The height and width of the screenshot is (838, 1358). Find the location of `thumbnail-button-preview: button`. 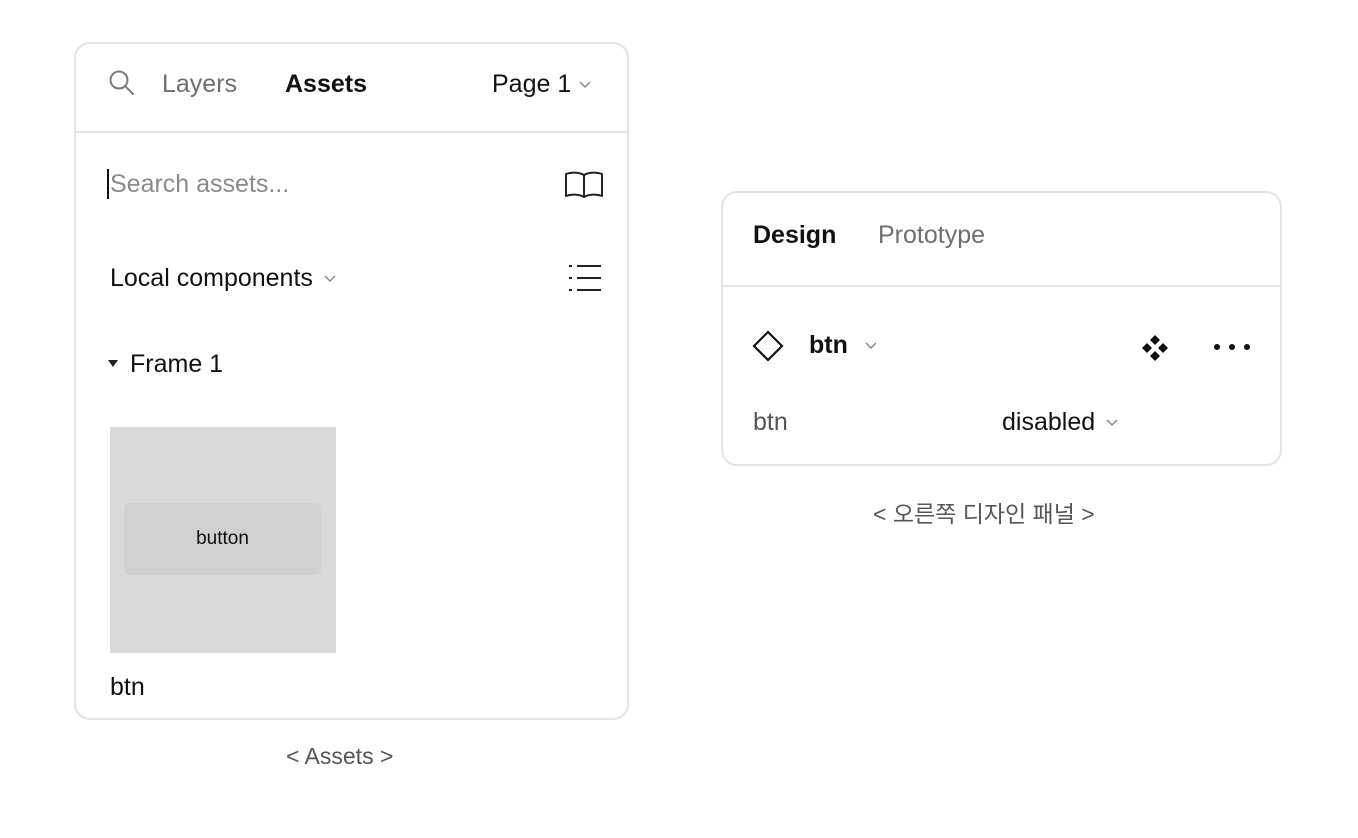

thumbnail-button-preview: button is located at coordinates (222, 539).